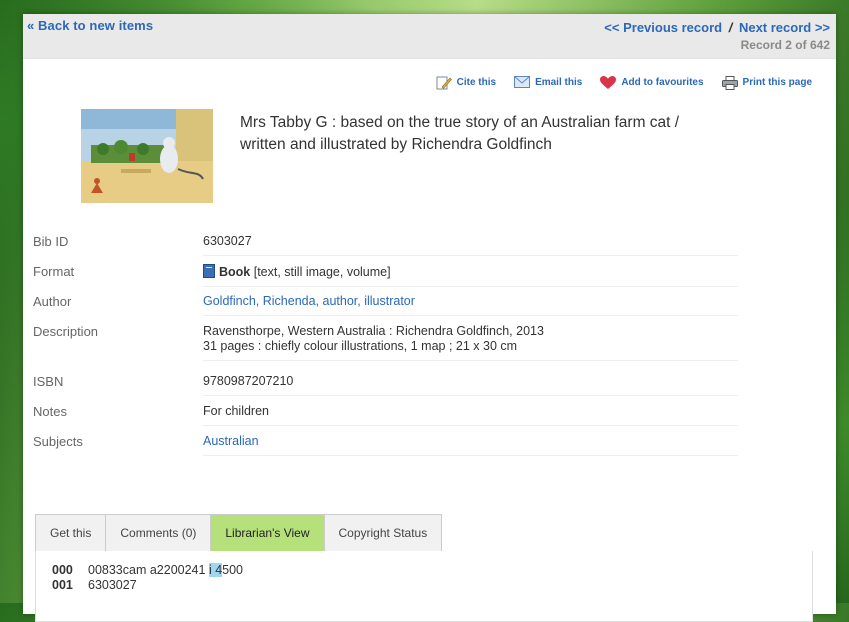 This screenshot has width=849, height=622. I want to click on field-value-author-link: Goldfinch, Richenda, author, illustrator, so click(470, 305).